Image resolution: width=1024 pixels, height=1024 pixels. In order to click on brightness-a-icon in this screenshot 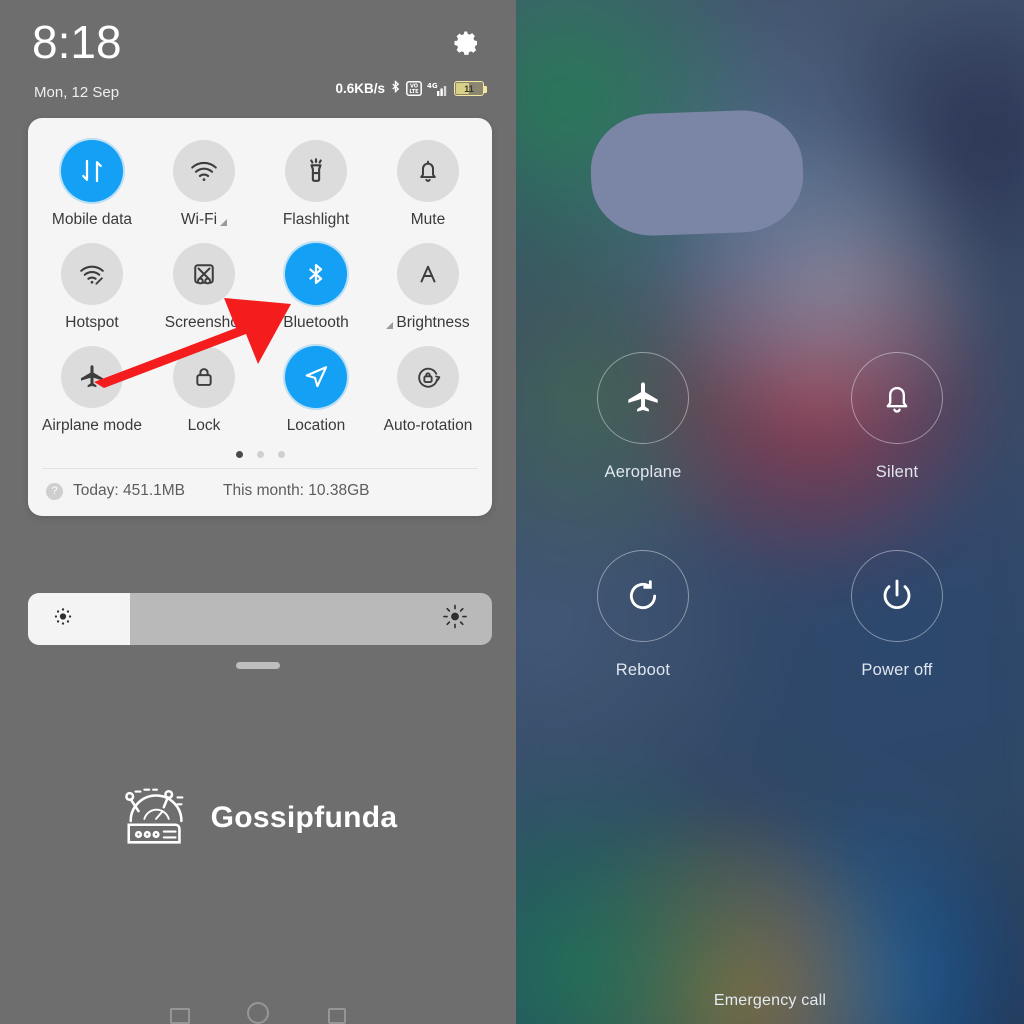, I will do `click(428, 274)`.